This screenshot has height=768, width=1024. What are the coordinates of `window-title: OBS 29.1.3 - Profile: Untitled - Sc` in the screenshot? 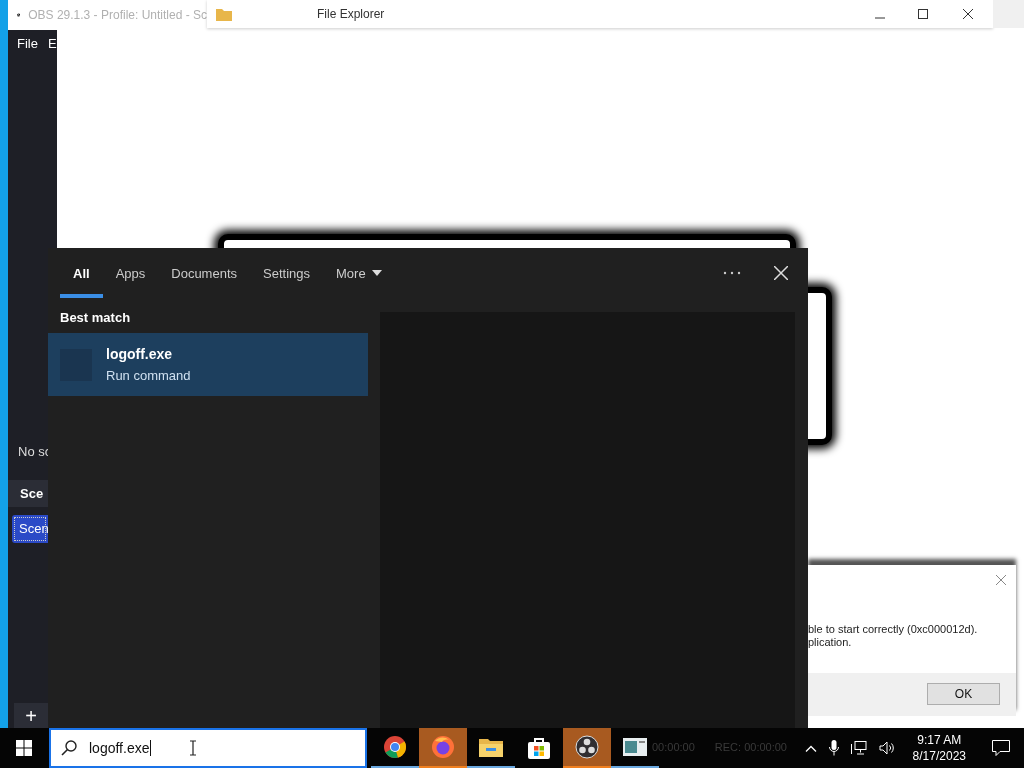 It's located at (117, 15).